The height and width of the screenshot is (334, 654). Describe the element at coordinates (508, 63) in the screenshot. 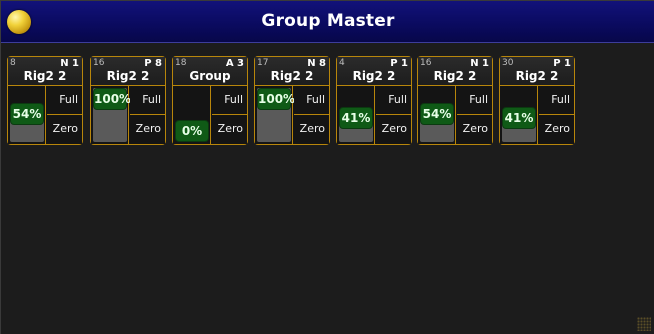

I see `group-id: 30` at that location.